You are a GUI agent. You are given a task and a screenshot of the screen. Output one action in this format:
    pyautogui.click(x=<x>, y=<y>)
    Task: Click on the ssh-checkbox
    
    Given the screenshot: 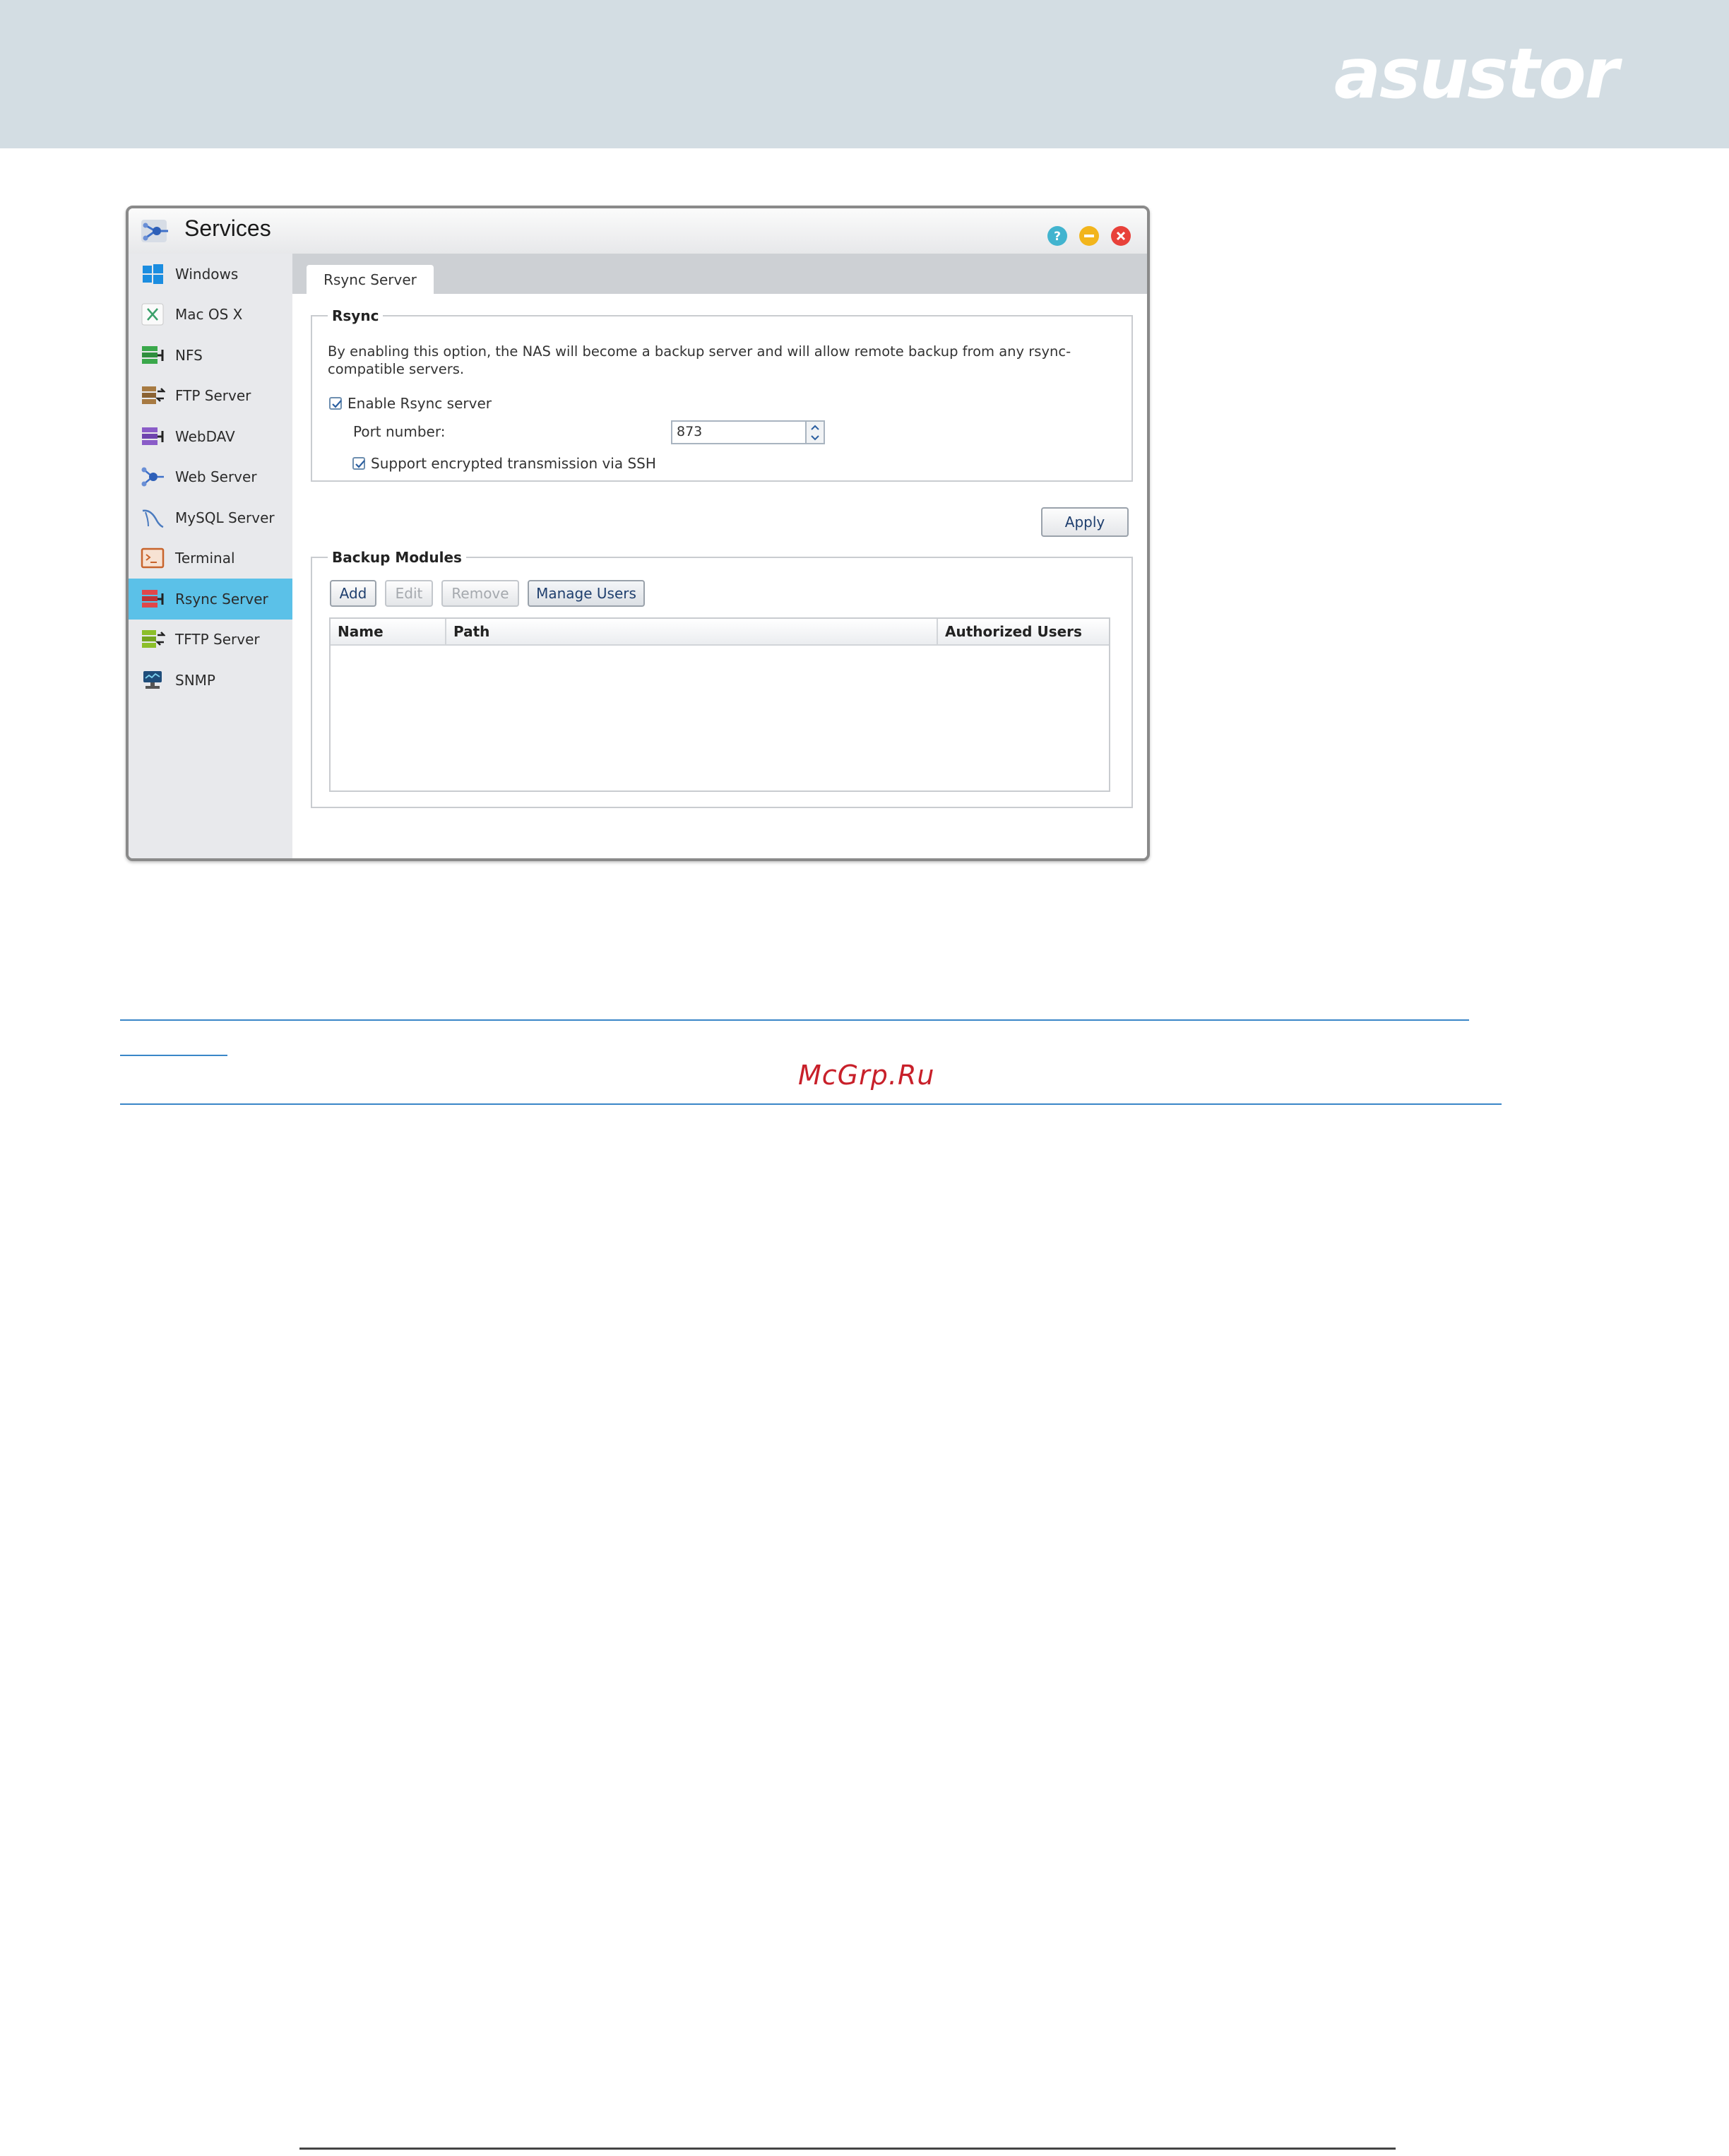 What is the action you would take?
    pyautogui.click(x=359, y=463)
    